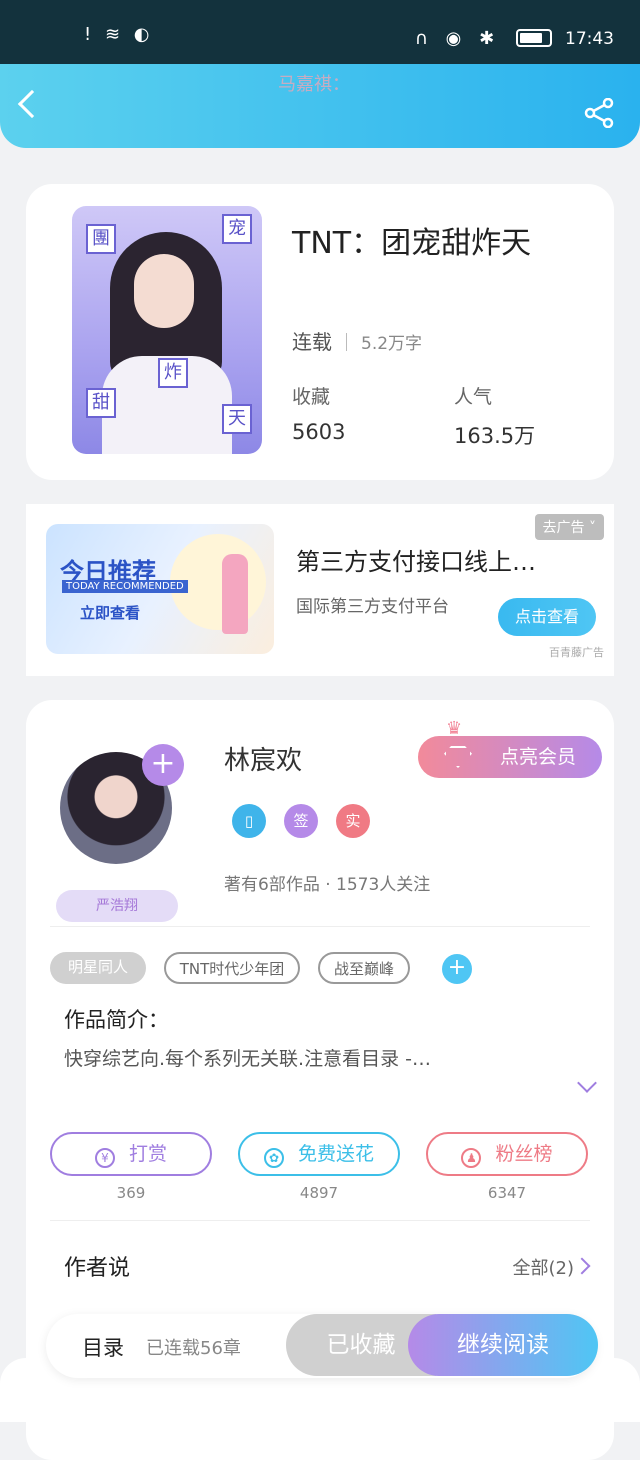 This screenshot has height=1460, width=640. What do you see at coordinates (116, 1020) in the screenshot?
I see `intro-heading: 作品简介：` at bounding box center [116, 1020].